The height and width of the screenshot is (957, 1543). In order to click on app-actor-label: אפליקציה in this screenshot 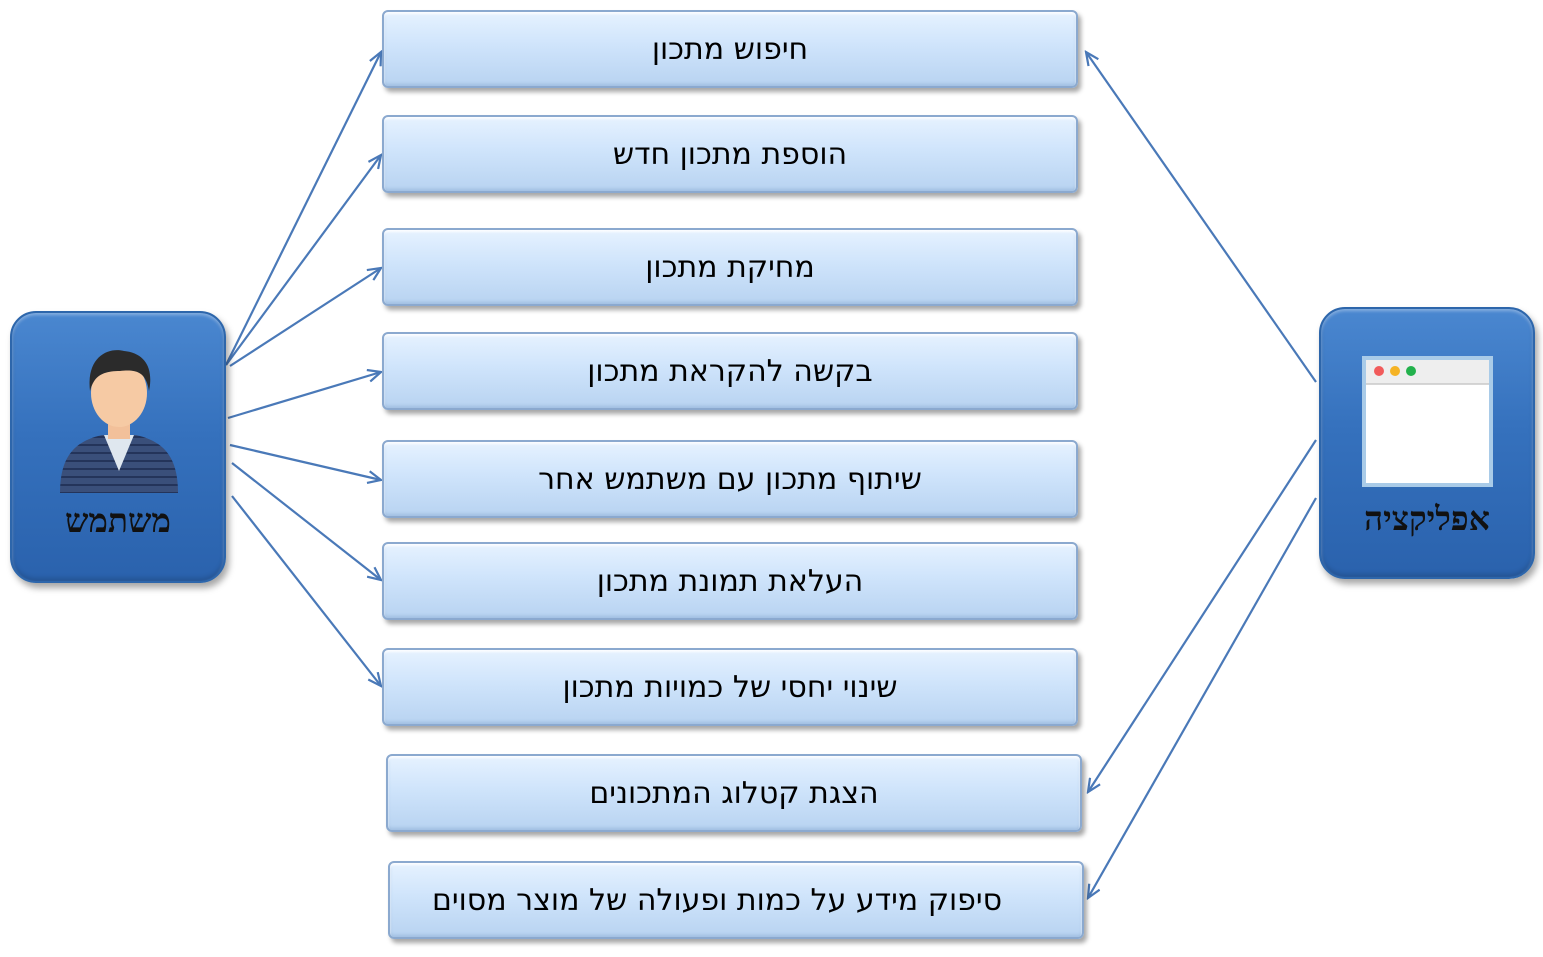, I will do `click(1427, 518)`.